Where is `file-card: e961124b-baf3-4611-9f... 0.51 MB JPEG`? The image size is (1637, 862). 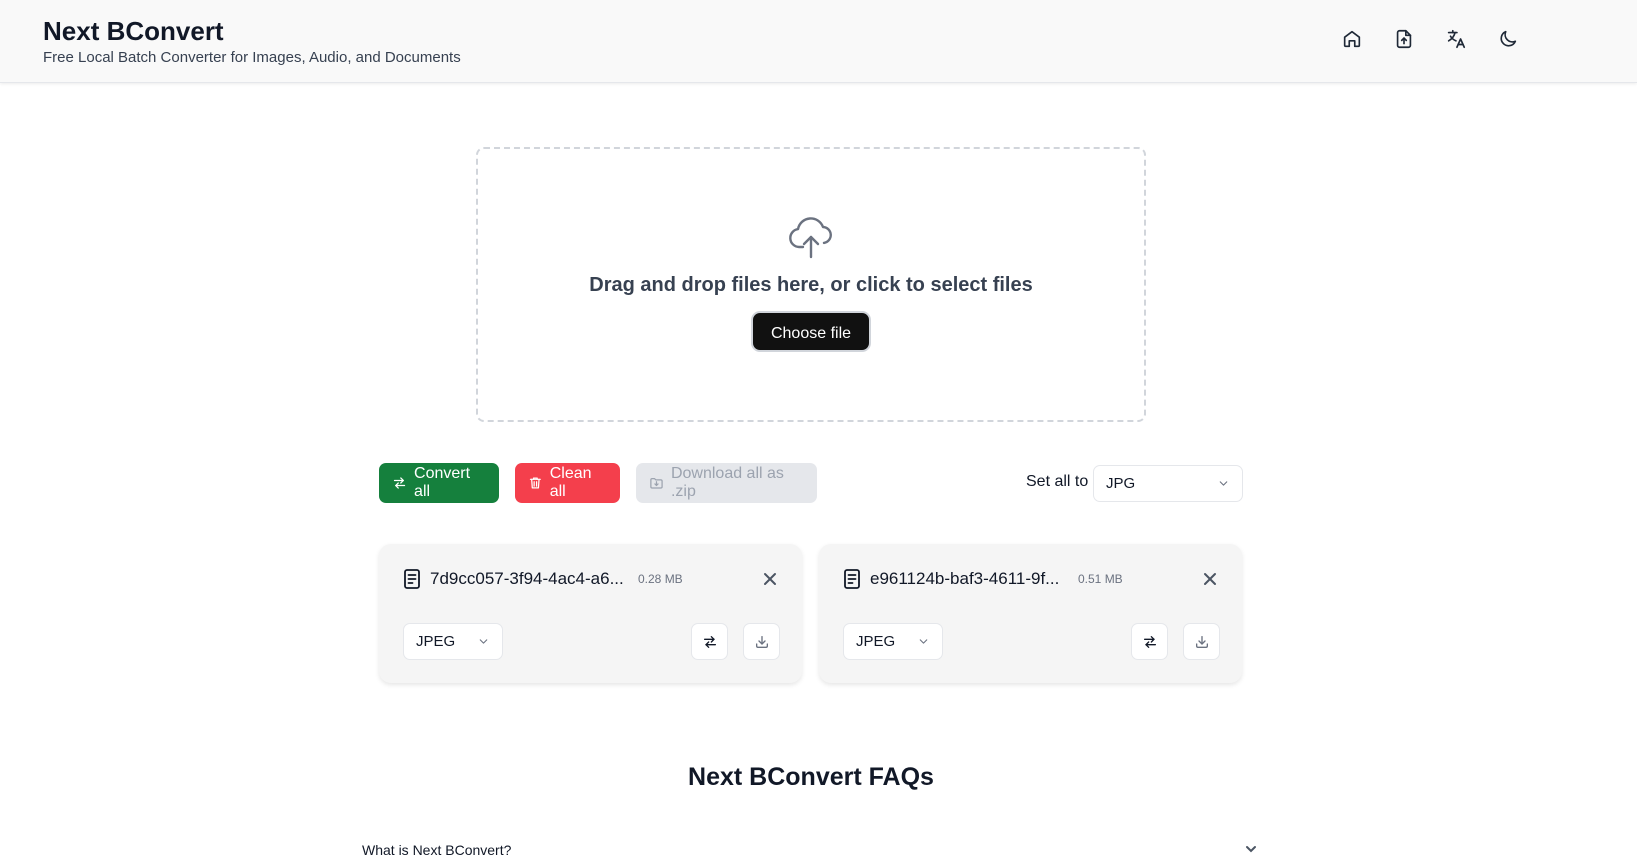 file-card: e961124b-baf3-4611-9f... 0.51 MB JPEG is located at coordinates (1030, 613).